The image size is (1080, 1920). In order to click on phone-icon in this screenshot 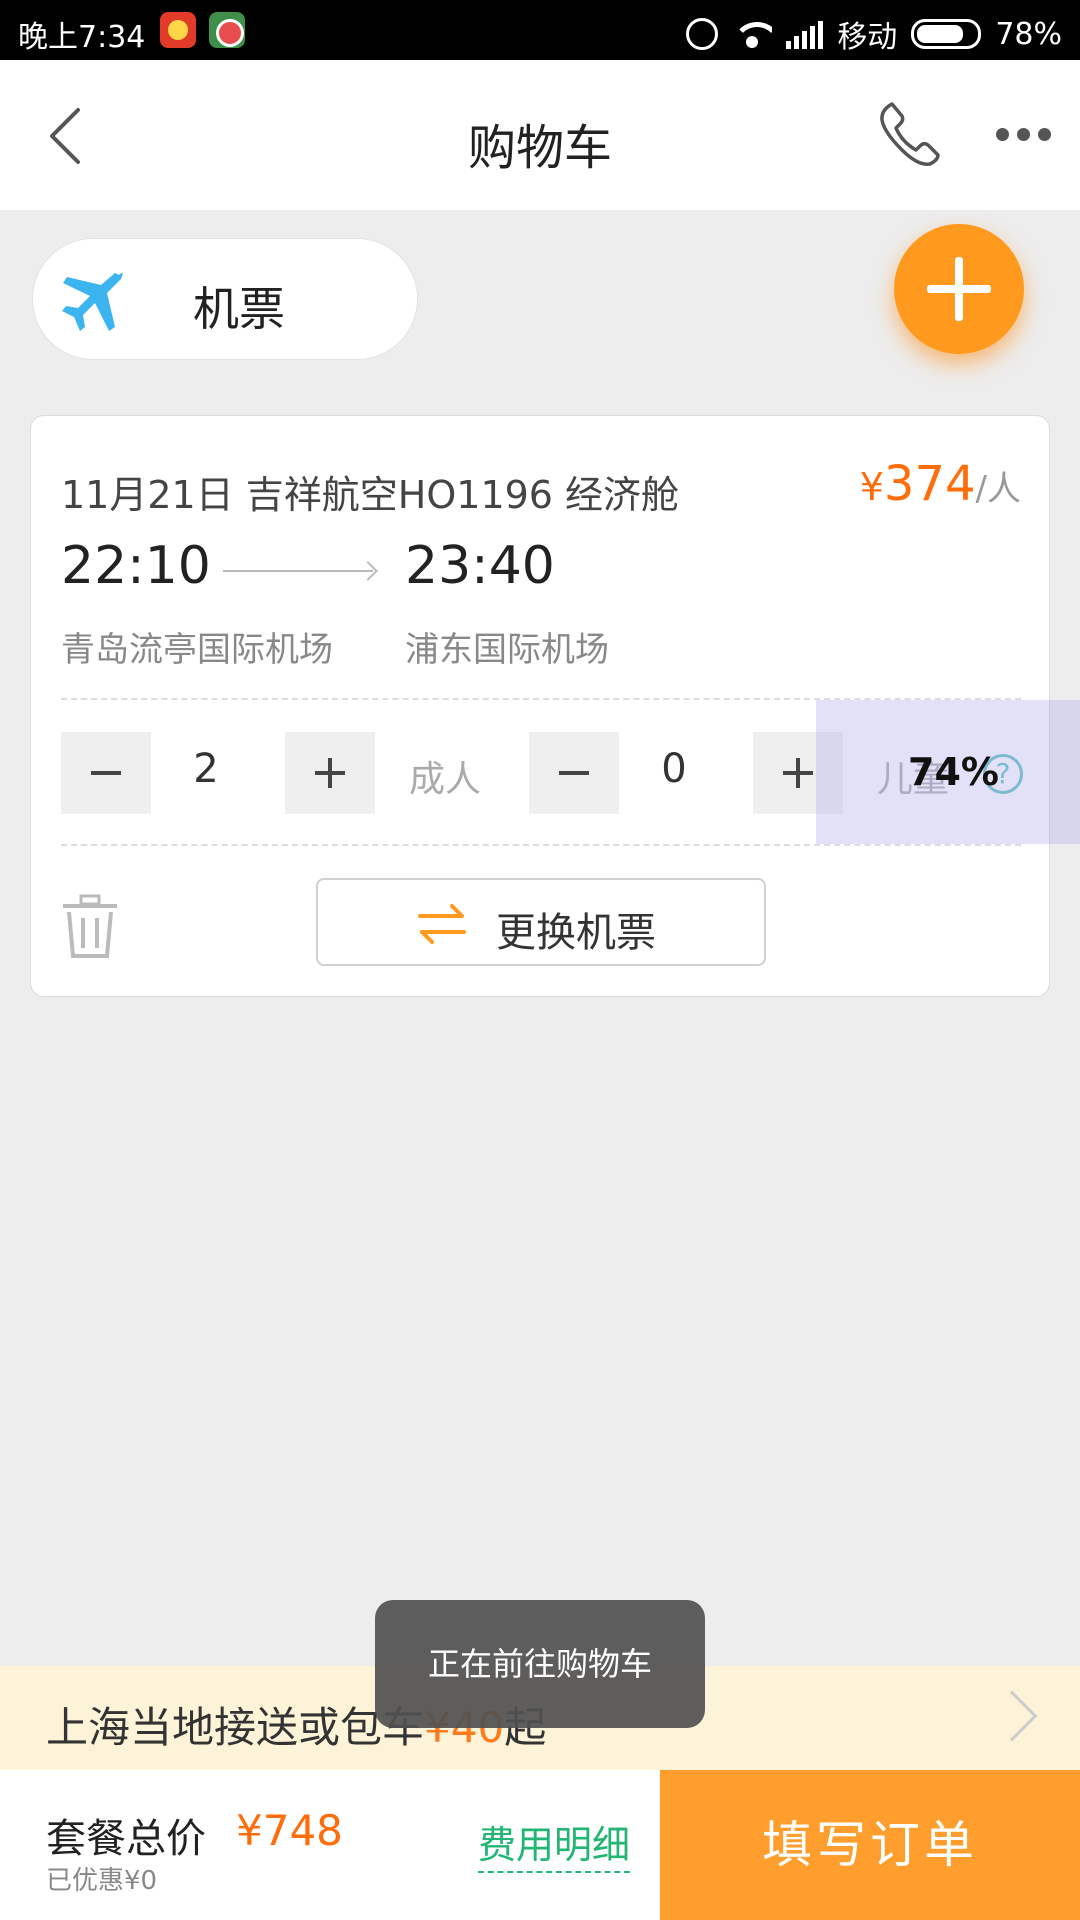, I will do `click(909, 133)`.